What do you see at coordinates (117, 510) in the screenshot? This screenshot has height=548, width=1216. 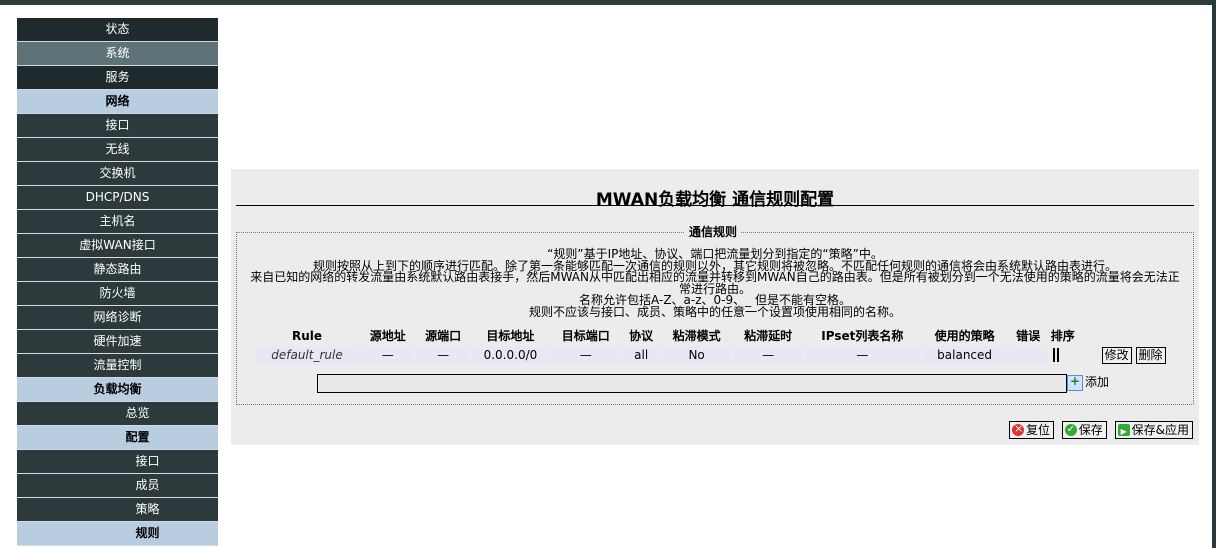 I see `sidebar-item-policies: 策略` at bounding box center [117, 510].